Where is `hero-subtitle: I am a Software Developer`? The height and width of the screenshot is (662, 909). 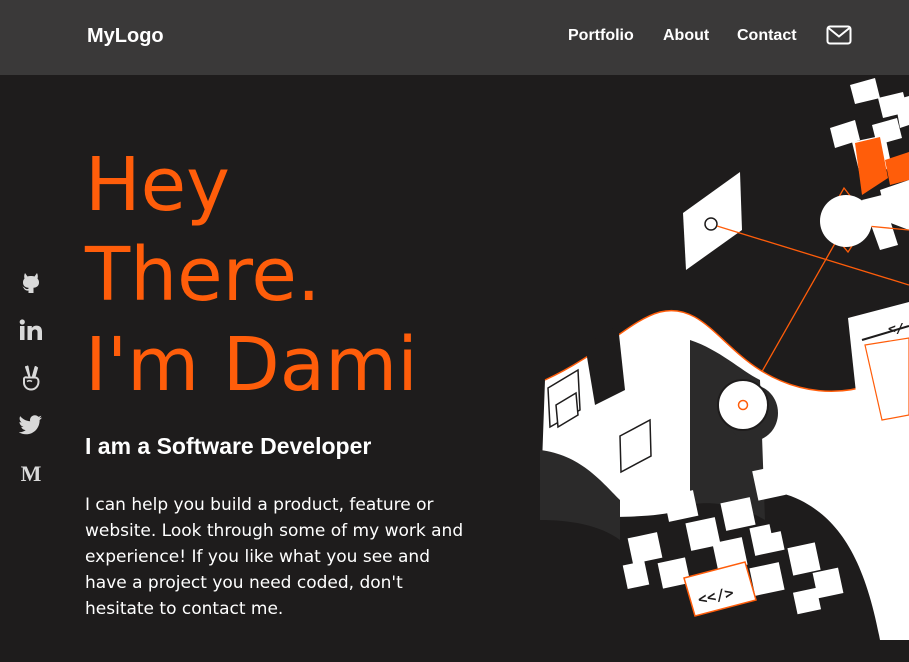
hero-subtitle: I am a Software Developer is located at coordinates (228, 446).